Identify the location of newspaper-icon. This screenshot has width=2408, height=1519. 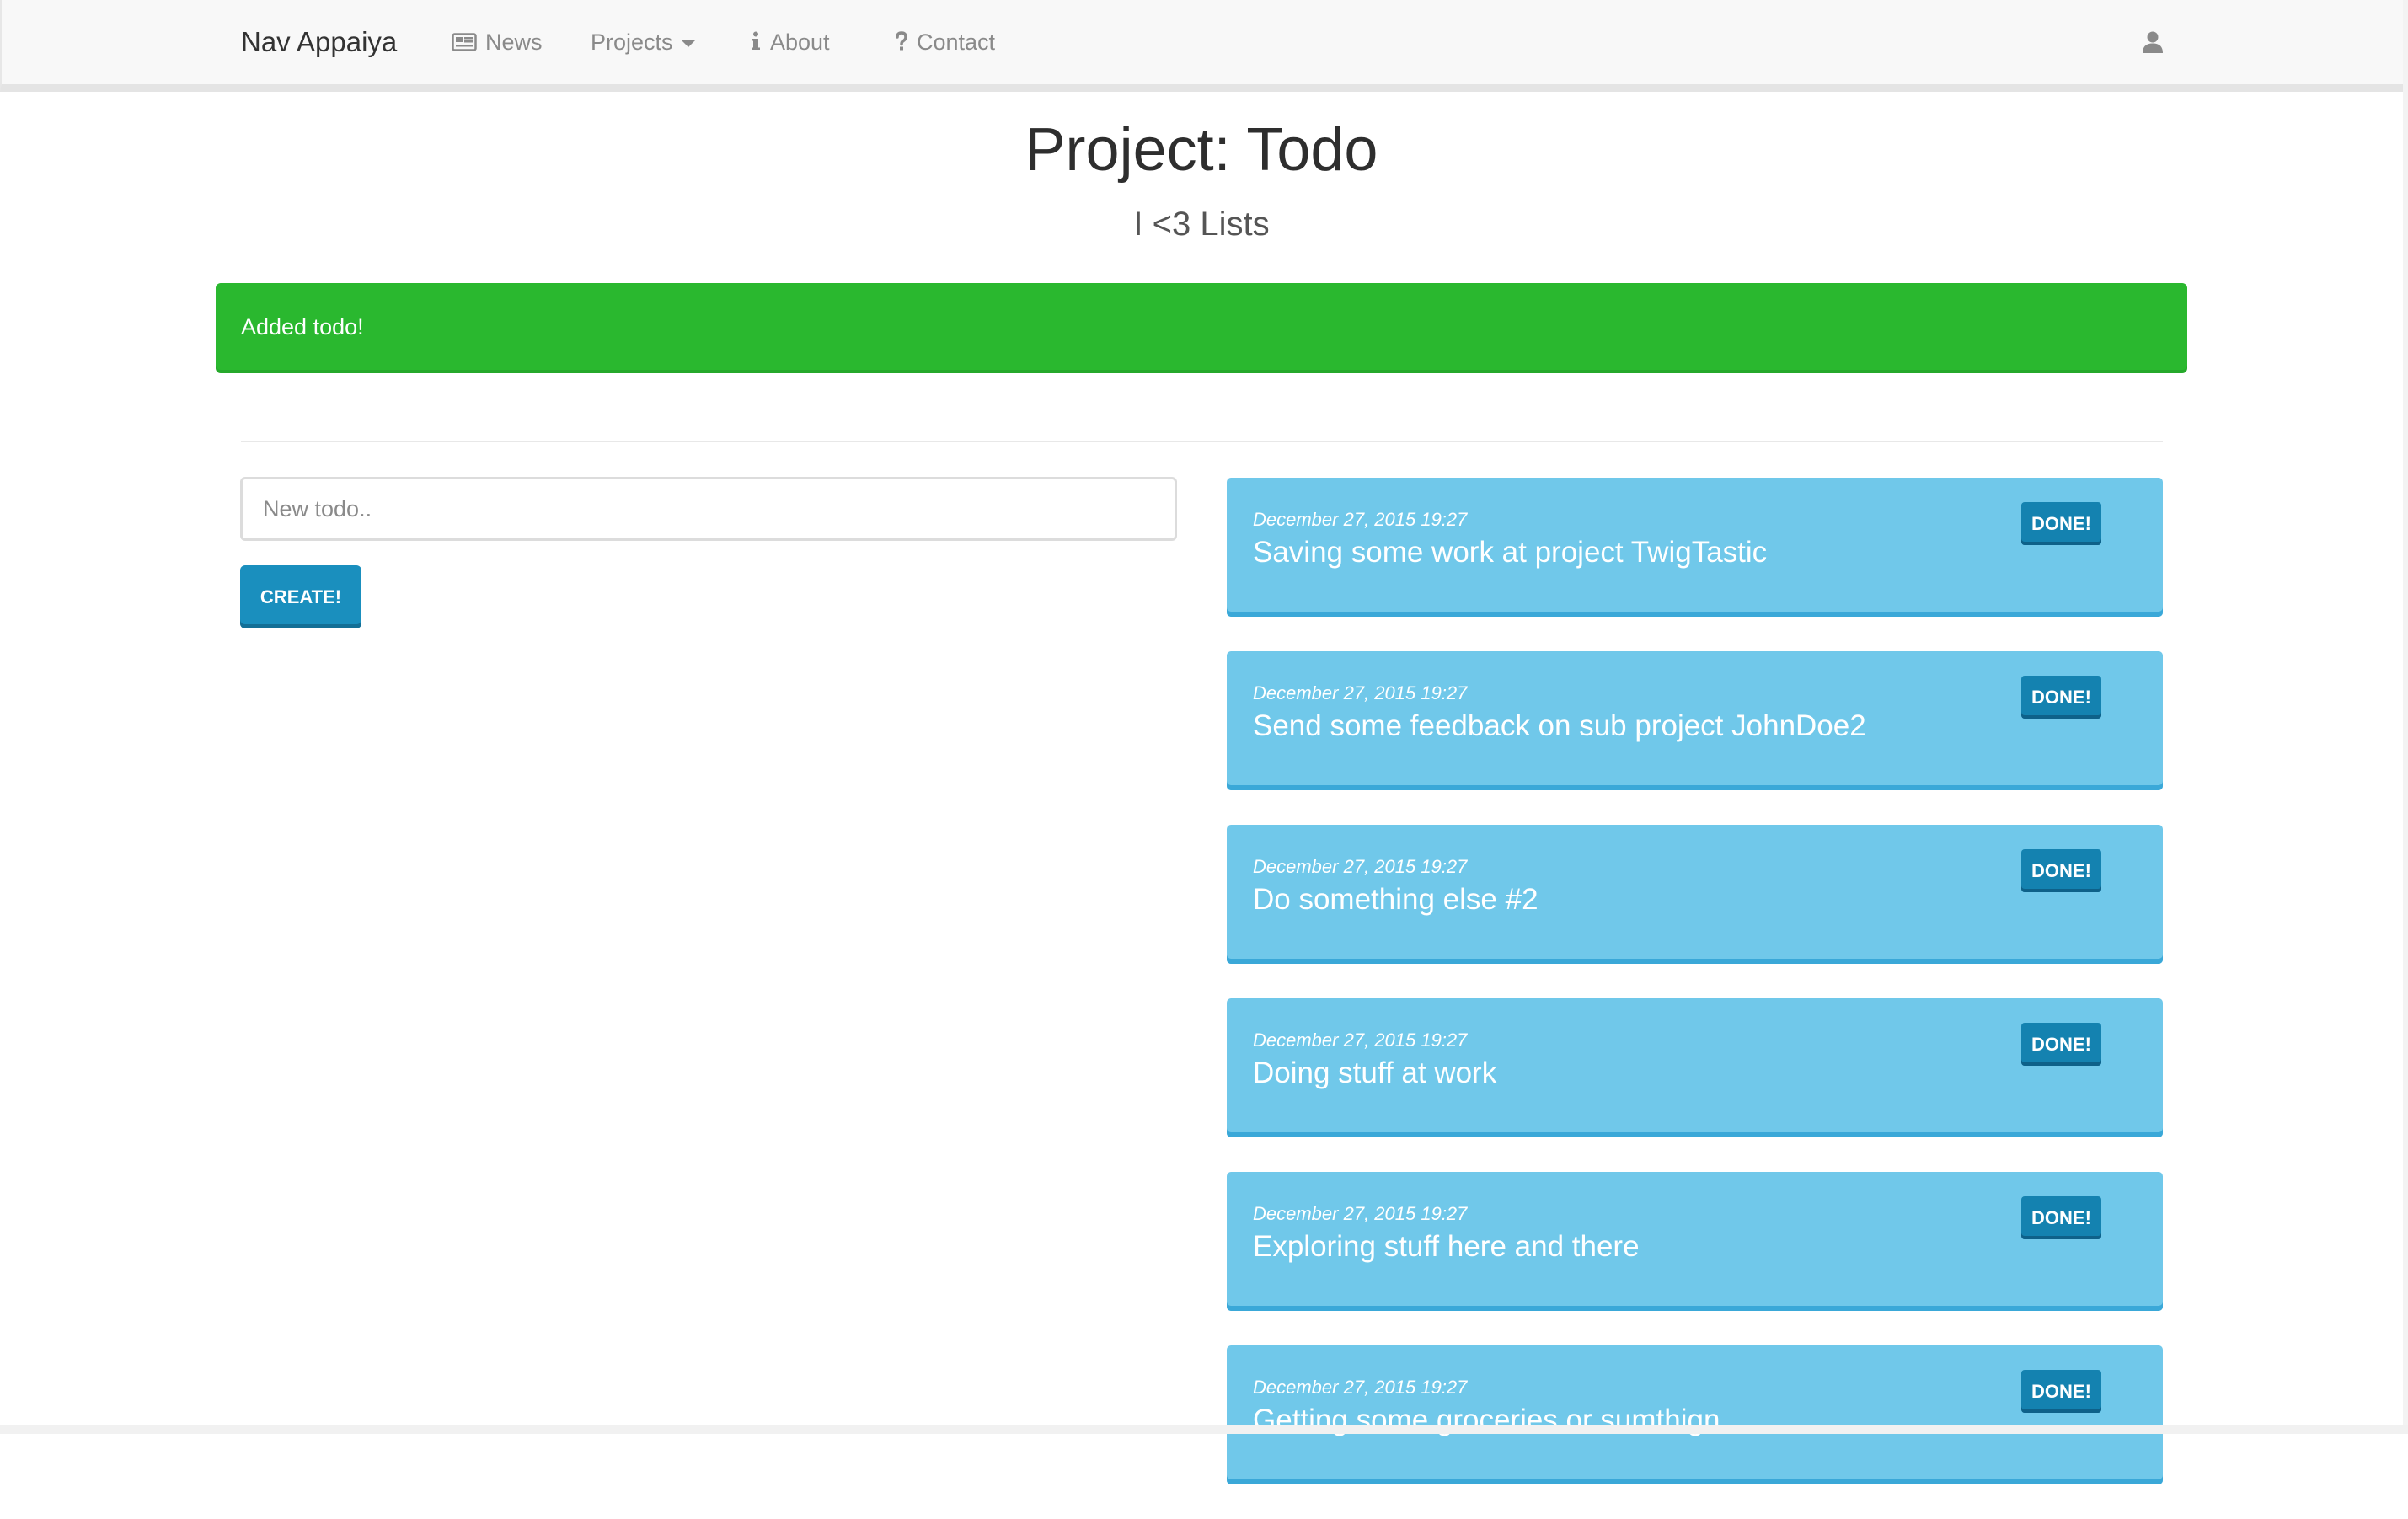
(464, 44).